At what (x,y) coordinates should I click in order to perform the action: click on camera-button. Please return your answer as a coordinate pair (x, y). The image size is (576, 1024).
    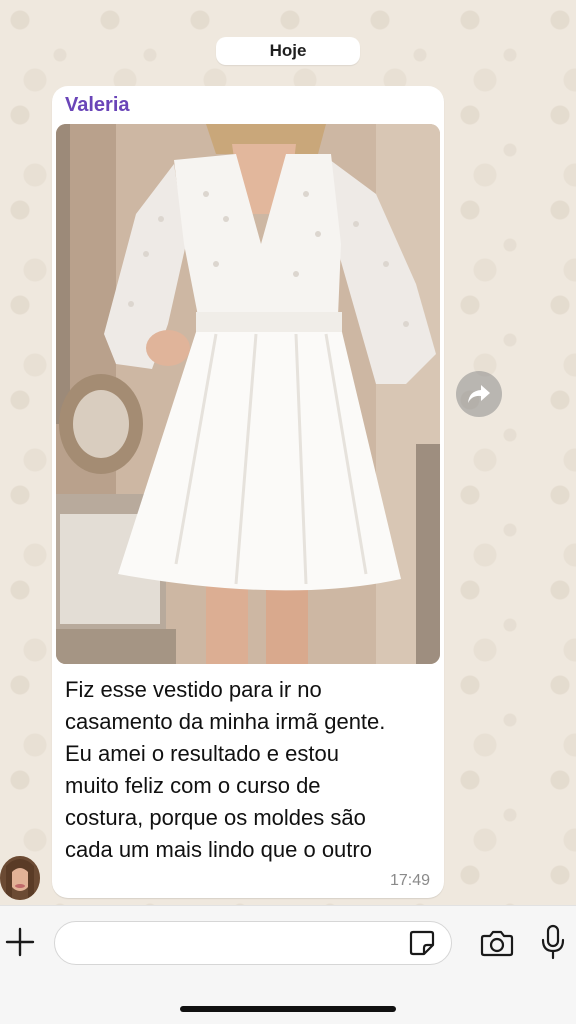
    Looking at the image, I should click on (497, 943).